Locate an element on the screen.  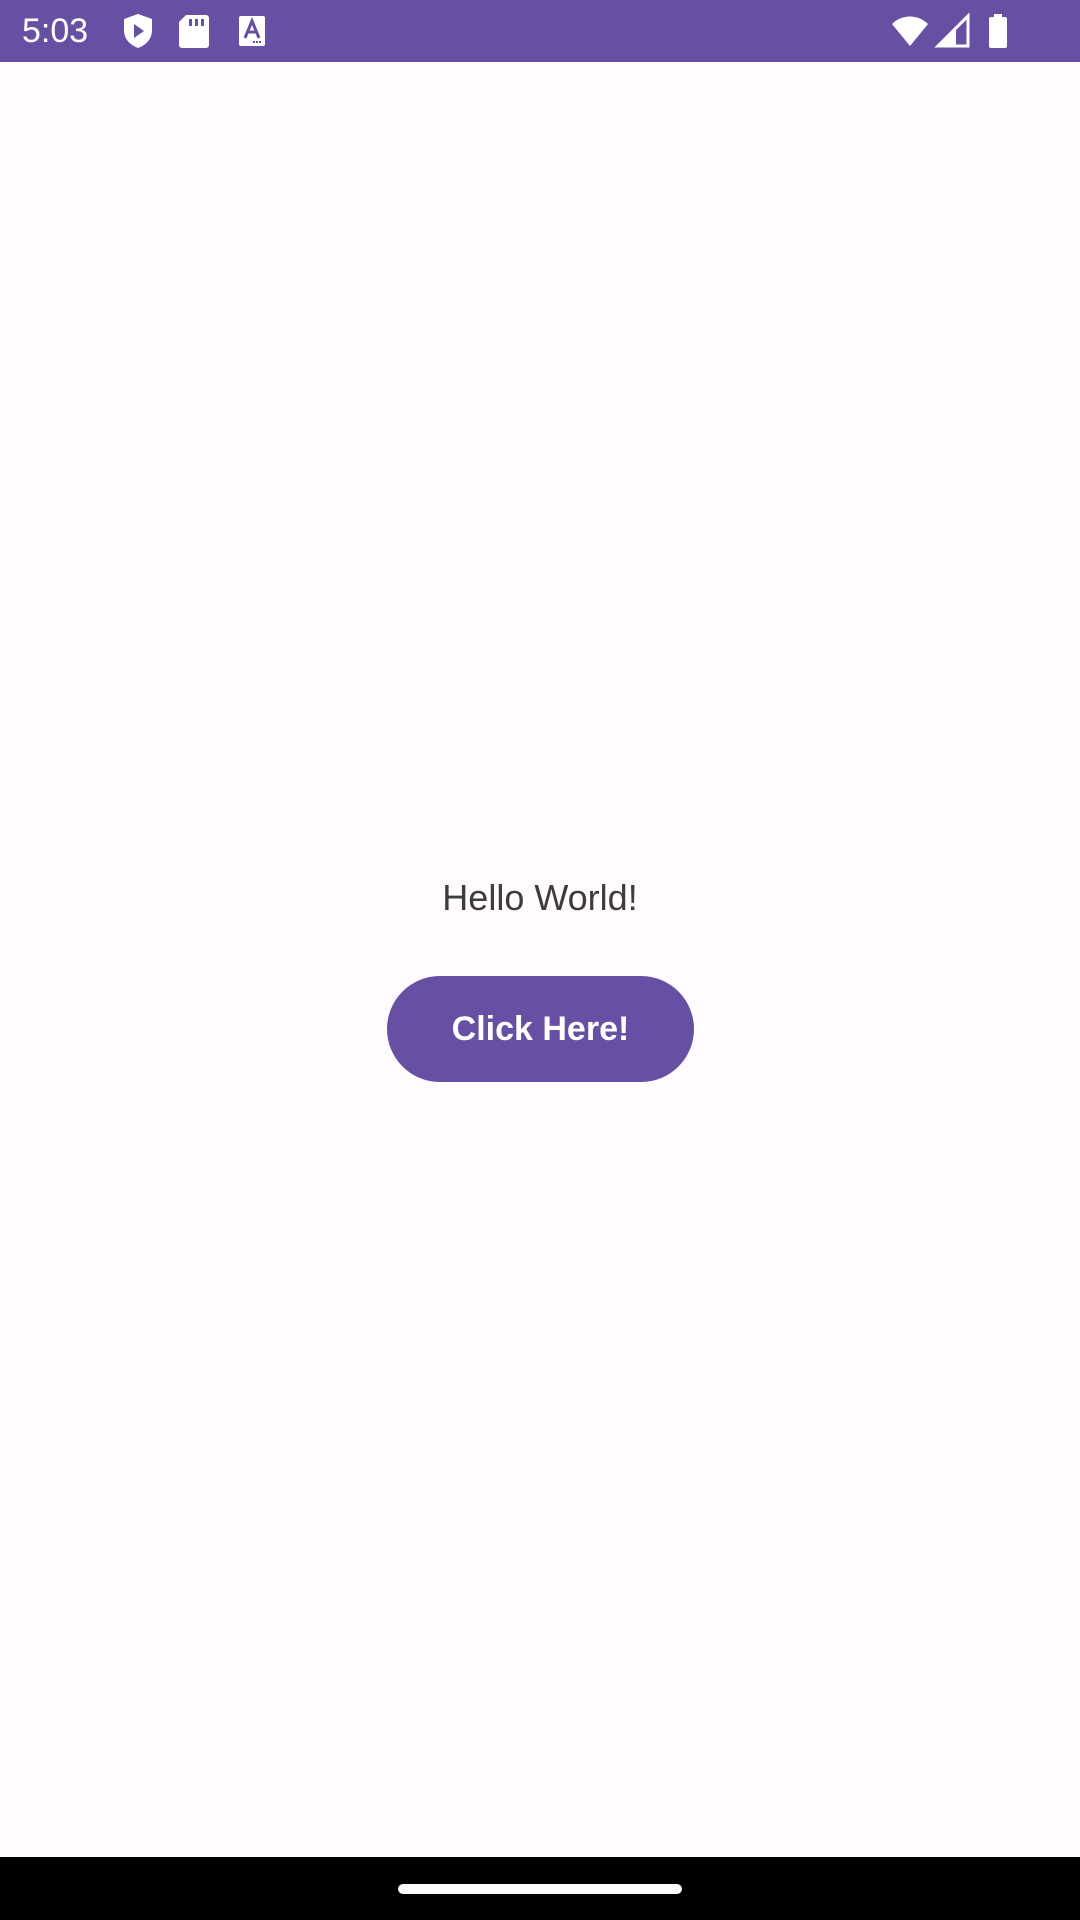
sd-card-icon is located at coordinates (194, 31).